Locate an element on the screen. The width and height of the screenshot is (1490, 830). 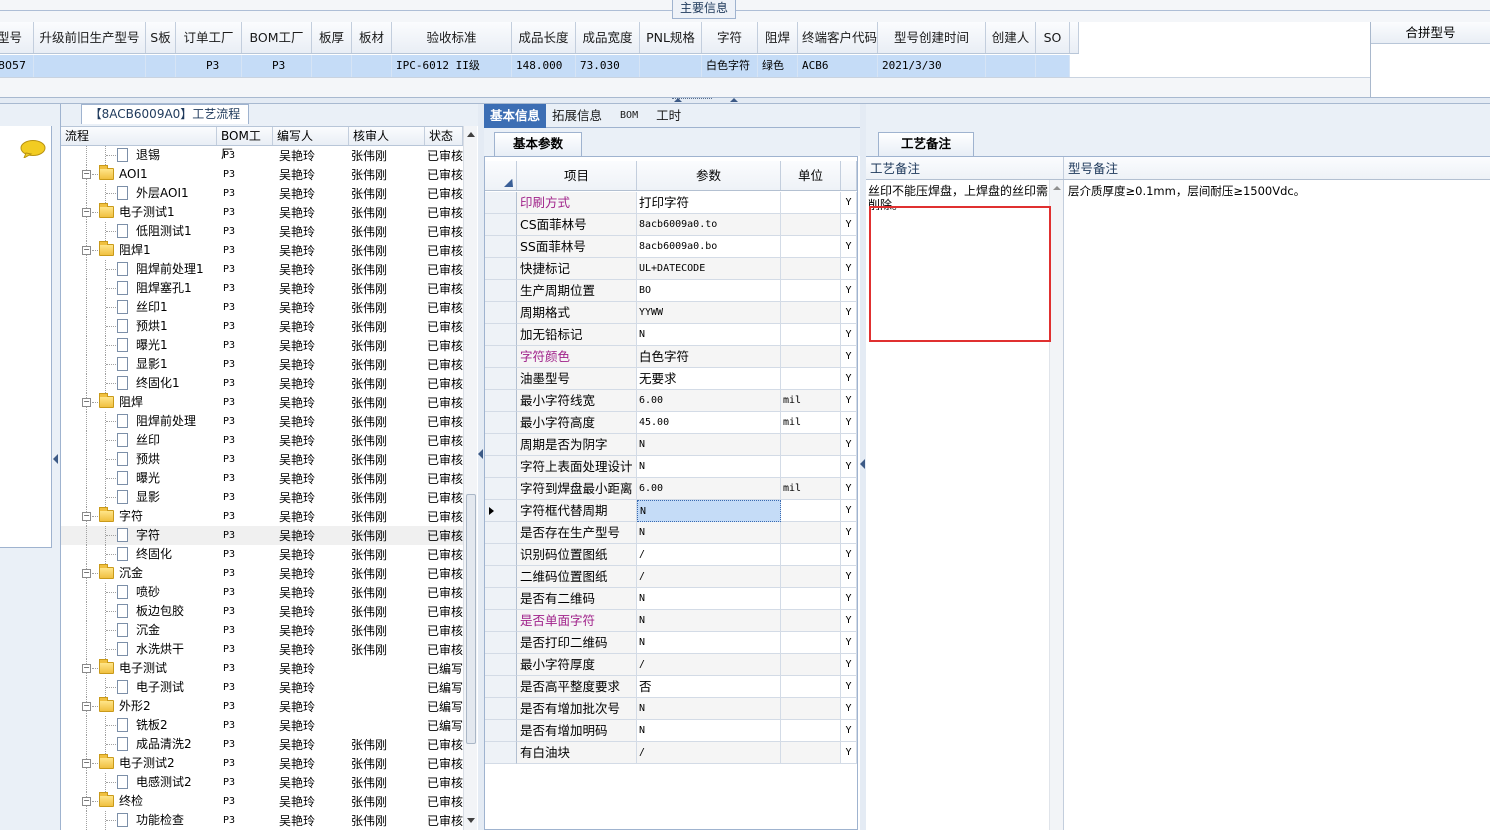
param-row: 周期格式 YYWW Y is located at coordinates (671, 313).